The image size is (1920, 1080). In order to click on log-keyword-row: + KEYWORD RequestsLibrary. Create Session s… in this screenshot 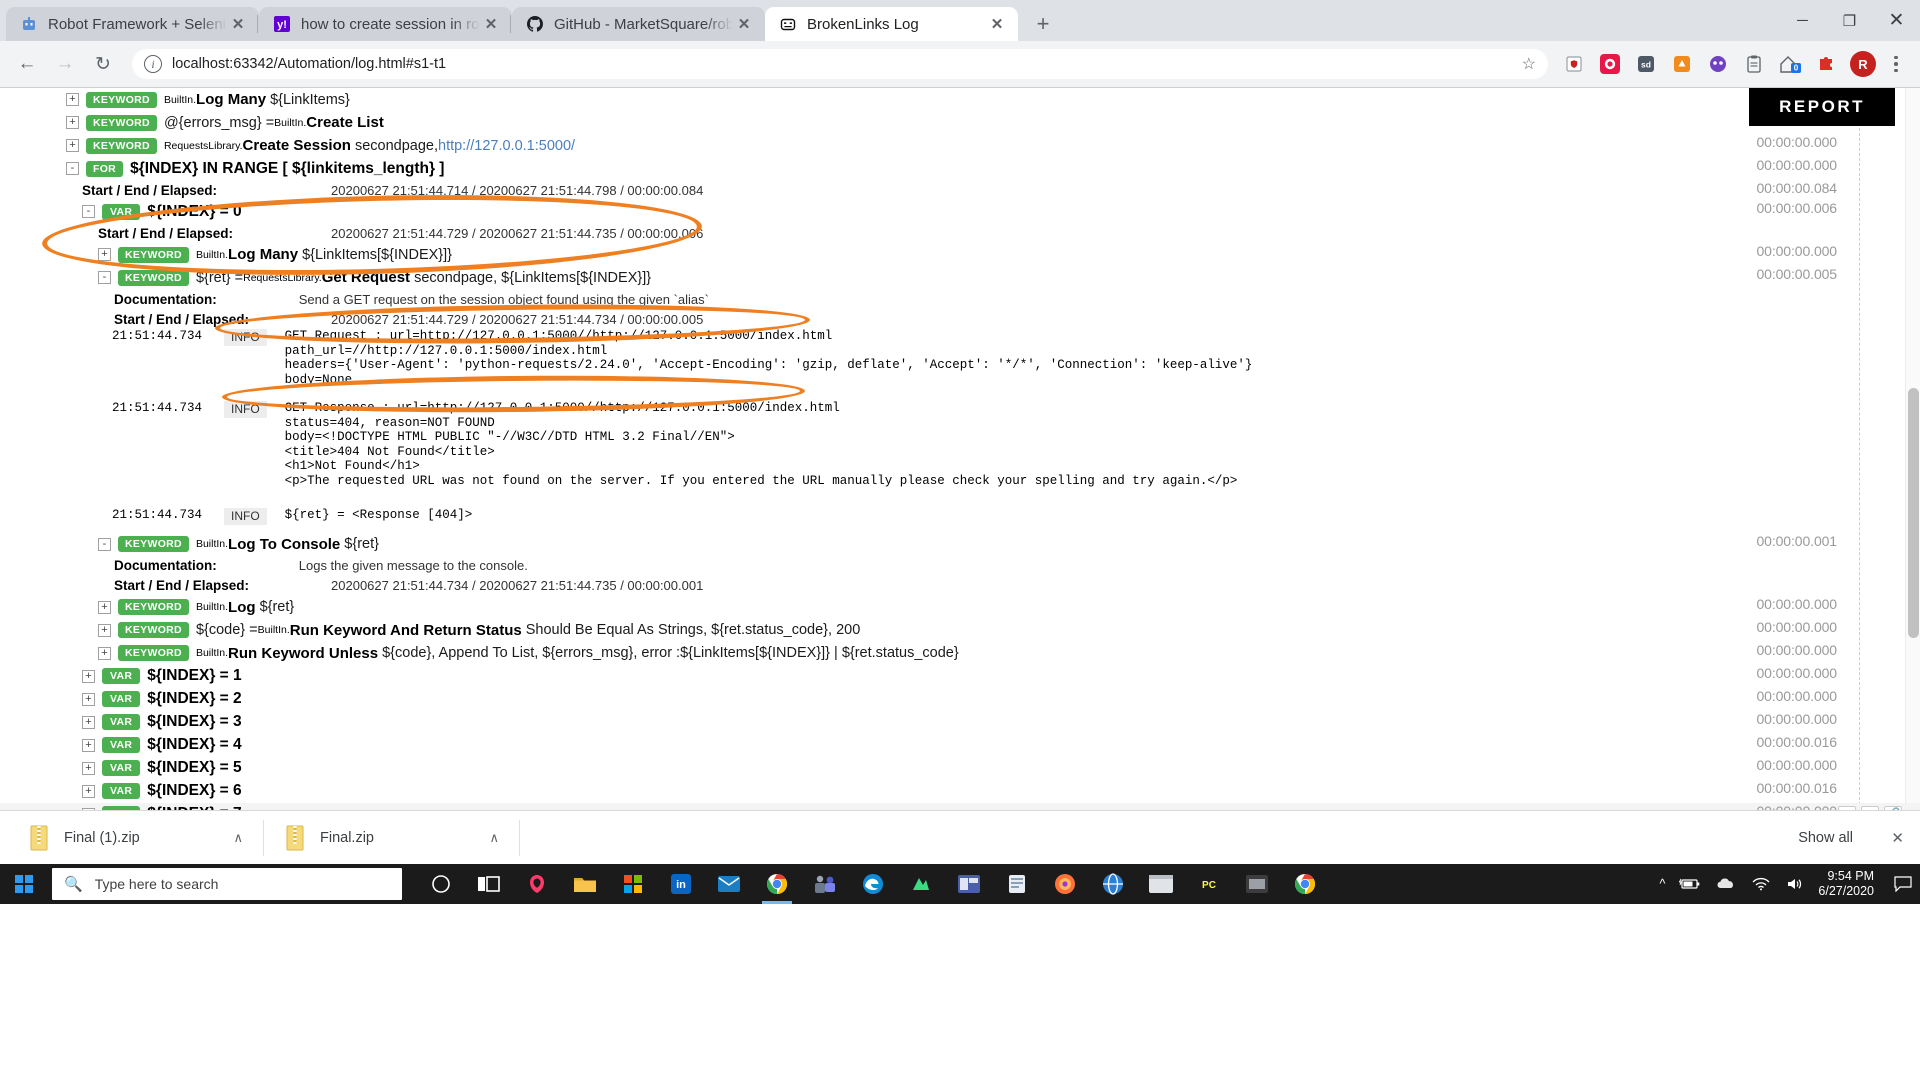, I will do `click(960, 145)`.